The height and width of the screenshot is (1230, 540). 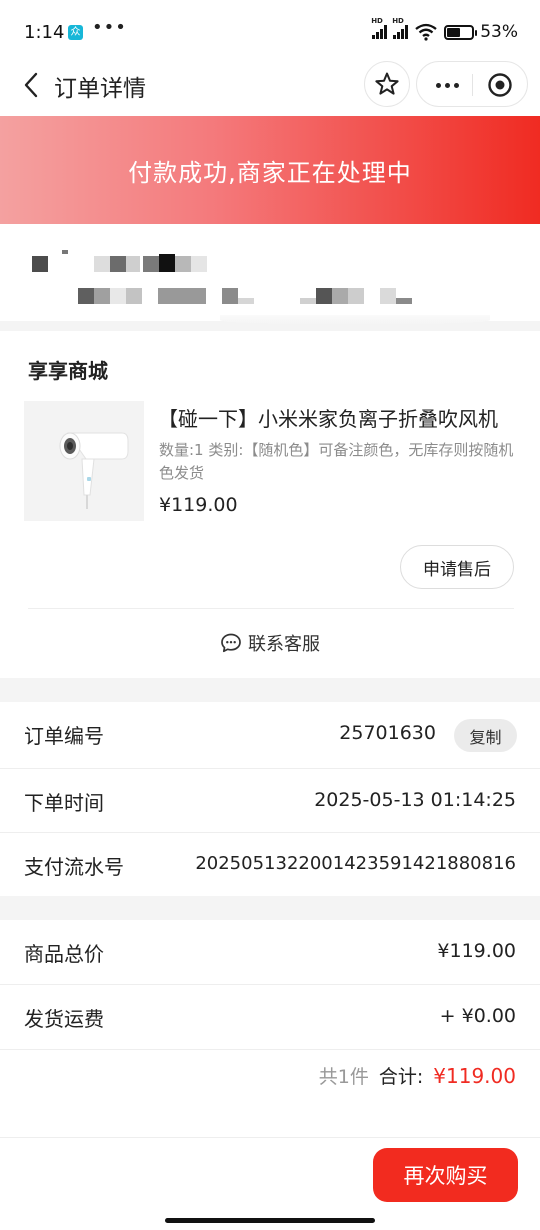 I want to click on capsule-divider, so click(x=472, y=85).